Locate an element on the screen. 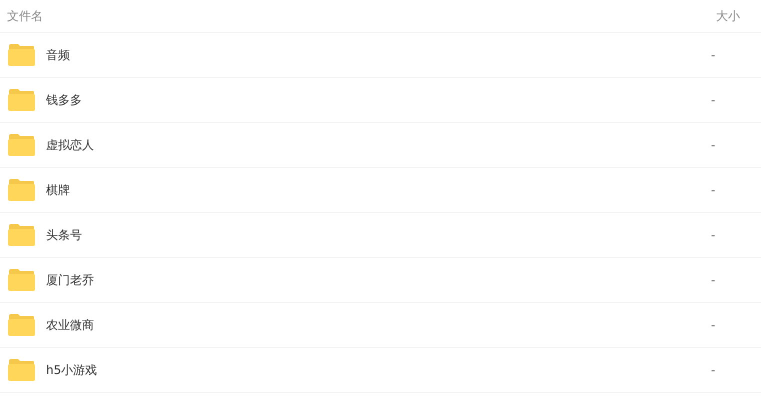 The image size is (761, 400). file-name: h5小游戏 is located at coordinates (72, 370).